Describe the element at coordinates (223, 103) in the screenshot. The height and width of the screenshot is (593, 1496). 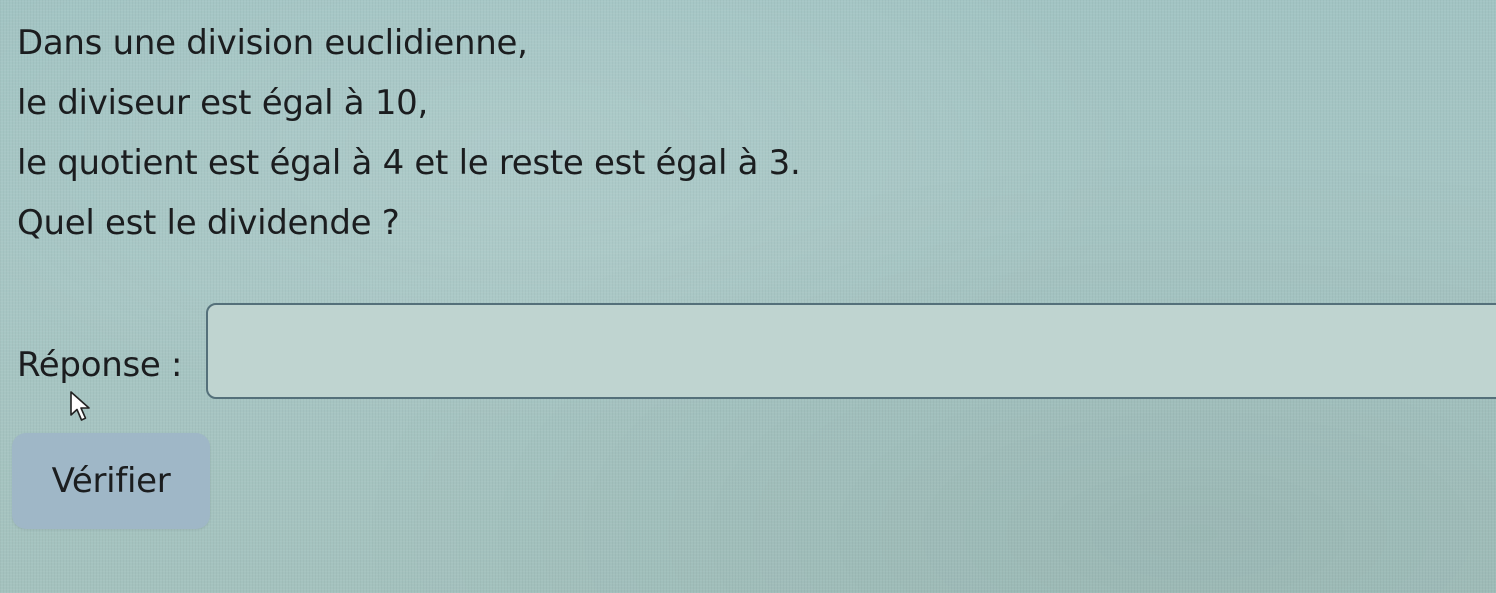
I see `question-line: le diviseur est égal à 10,` at that location.